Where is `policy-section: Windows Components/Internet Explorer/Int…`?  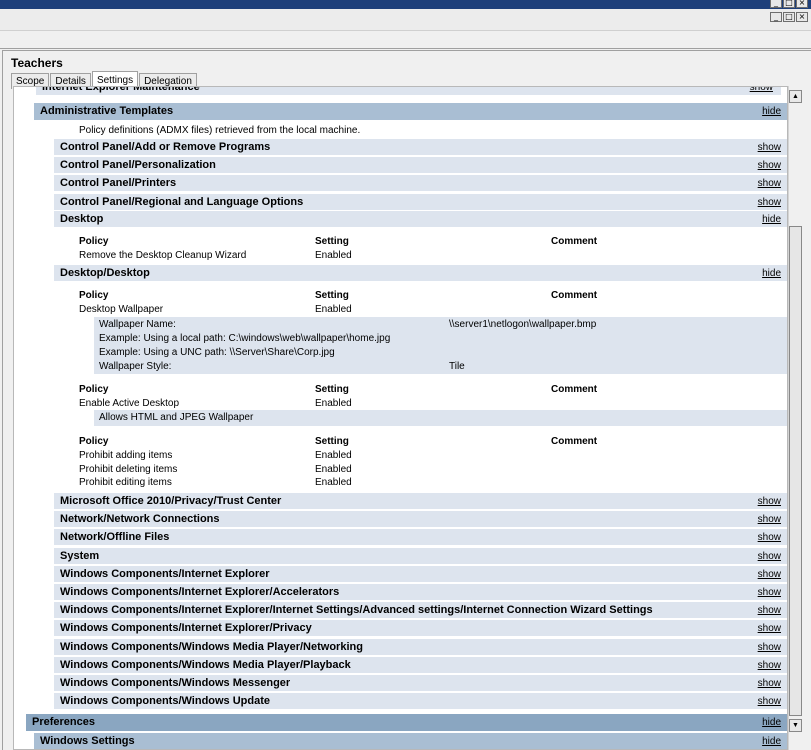 policy-section: Windows Components/Internet Explorer/Int… is located at coordinates (420, 611).